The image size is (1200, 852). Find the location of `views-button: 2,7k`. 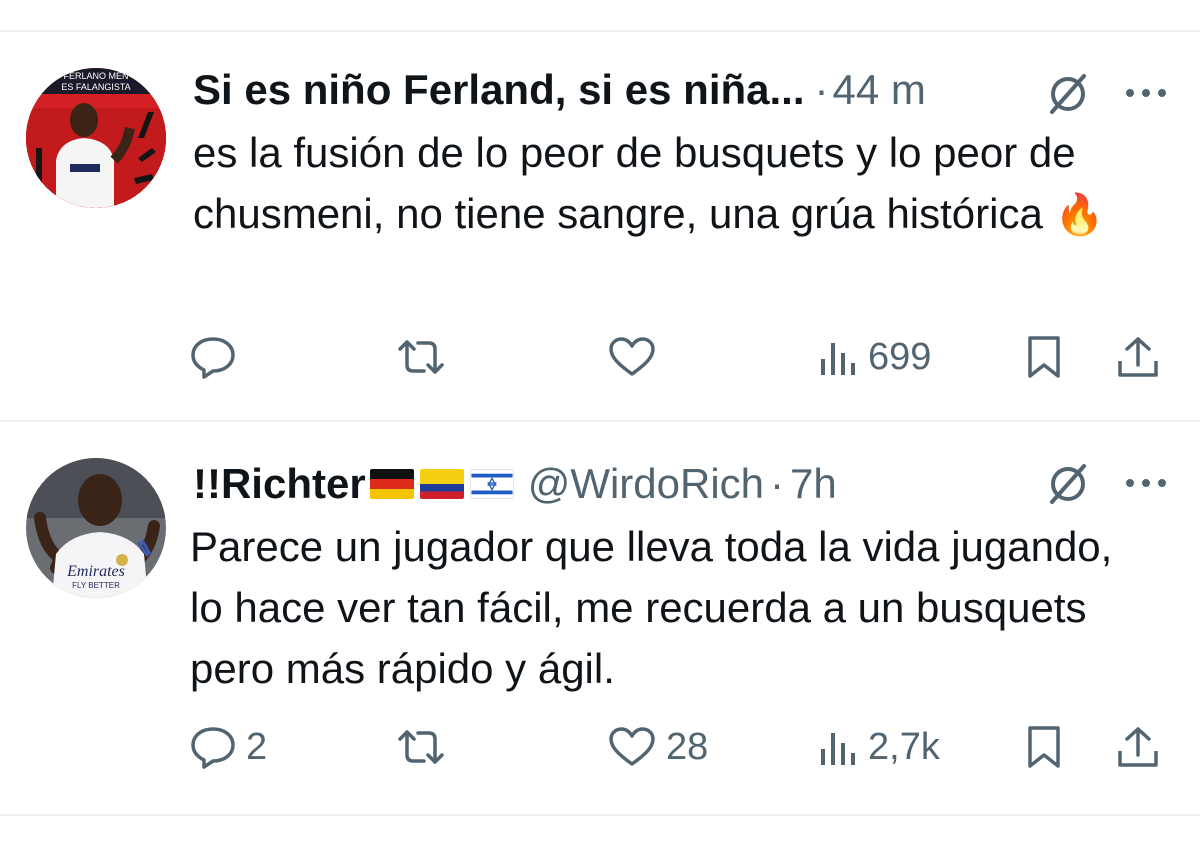

views-button: 2,7k is located at coordinates (879, 747).